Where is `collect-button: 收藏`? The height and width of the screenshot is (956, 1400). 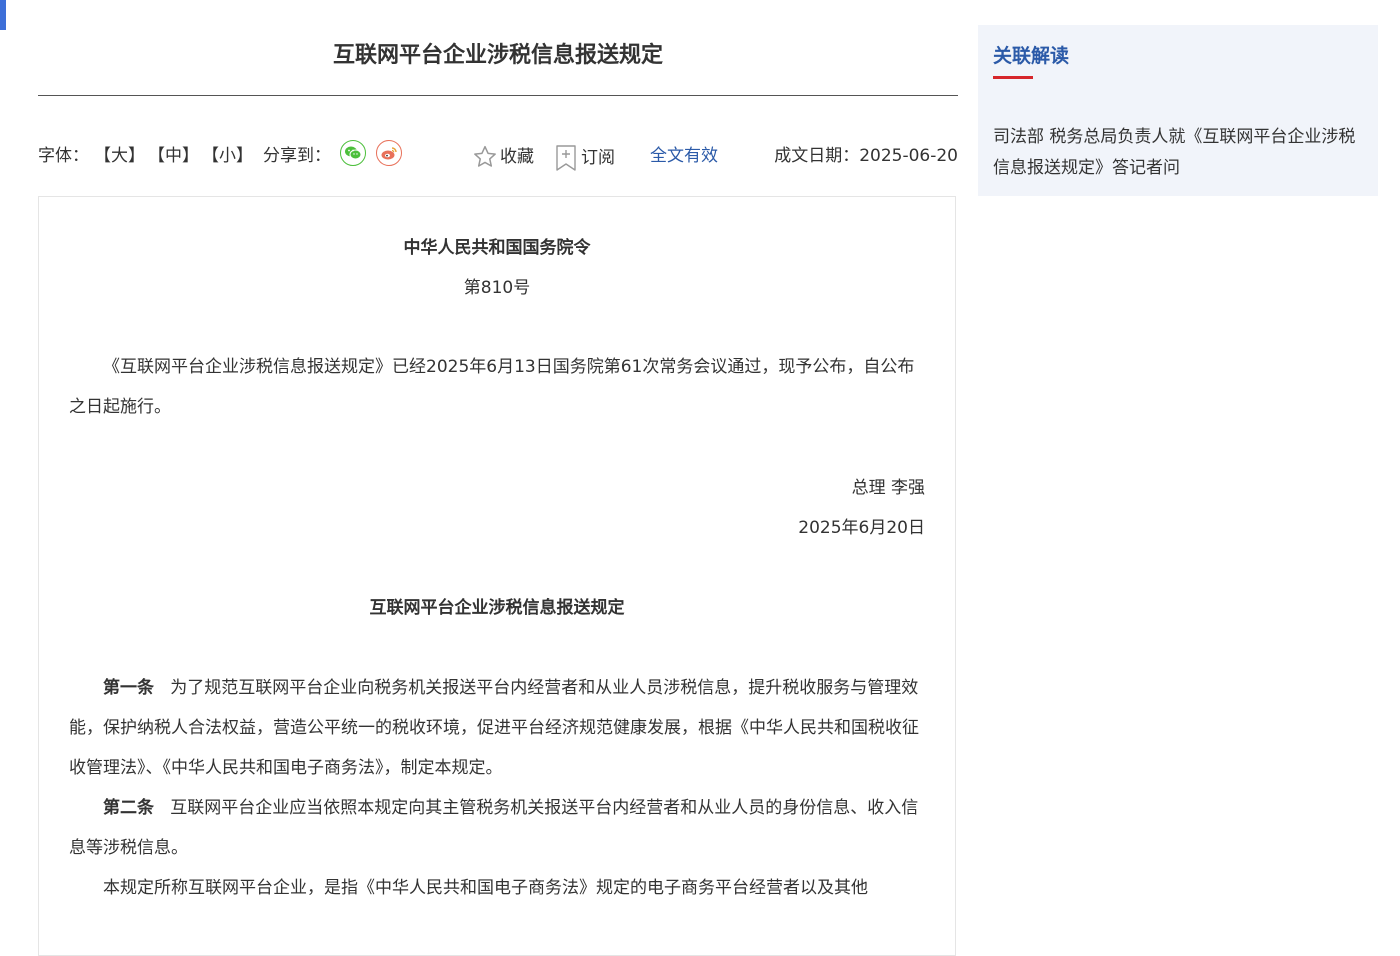
collect-button: 收藏 is located at coordinates (503, 157).